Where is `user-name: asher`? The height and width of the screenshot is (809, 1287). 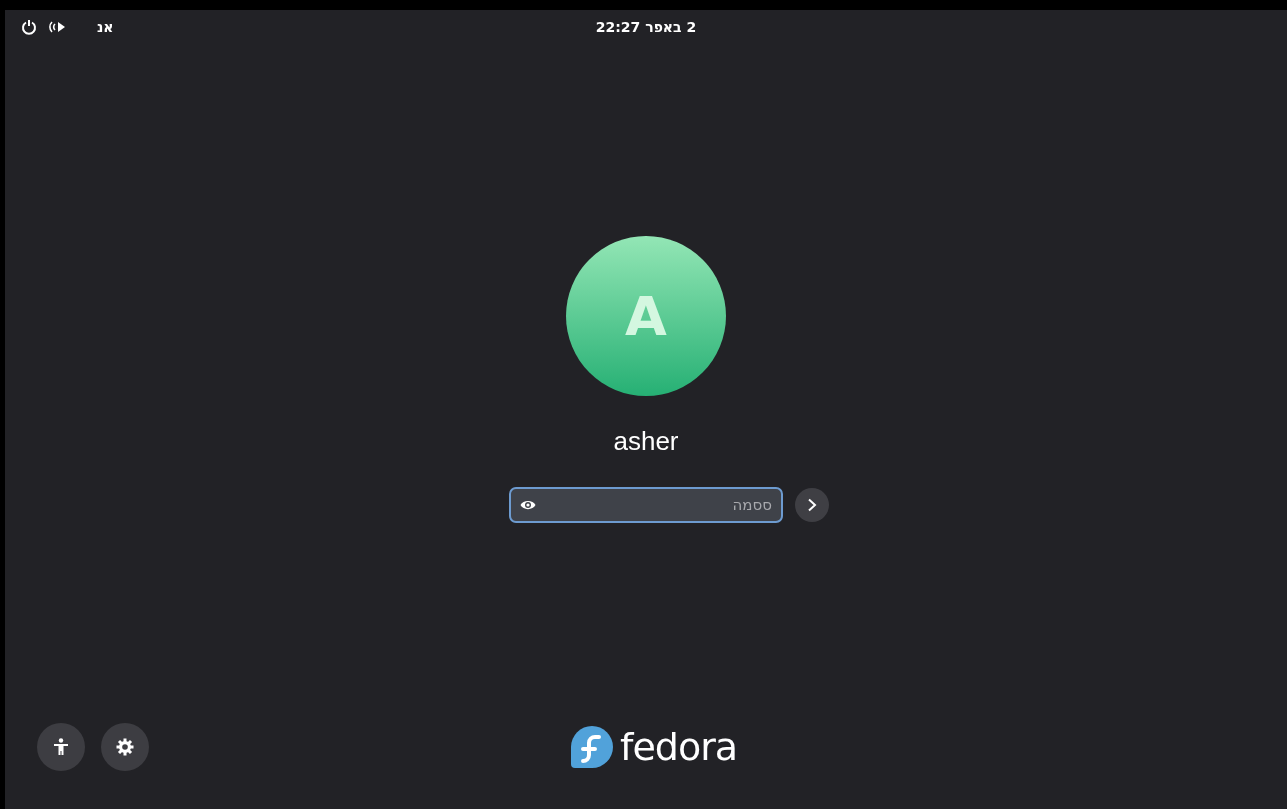 user-name: asher is located at coordinates (646, 441).